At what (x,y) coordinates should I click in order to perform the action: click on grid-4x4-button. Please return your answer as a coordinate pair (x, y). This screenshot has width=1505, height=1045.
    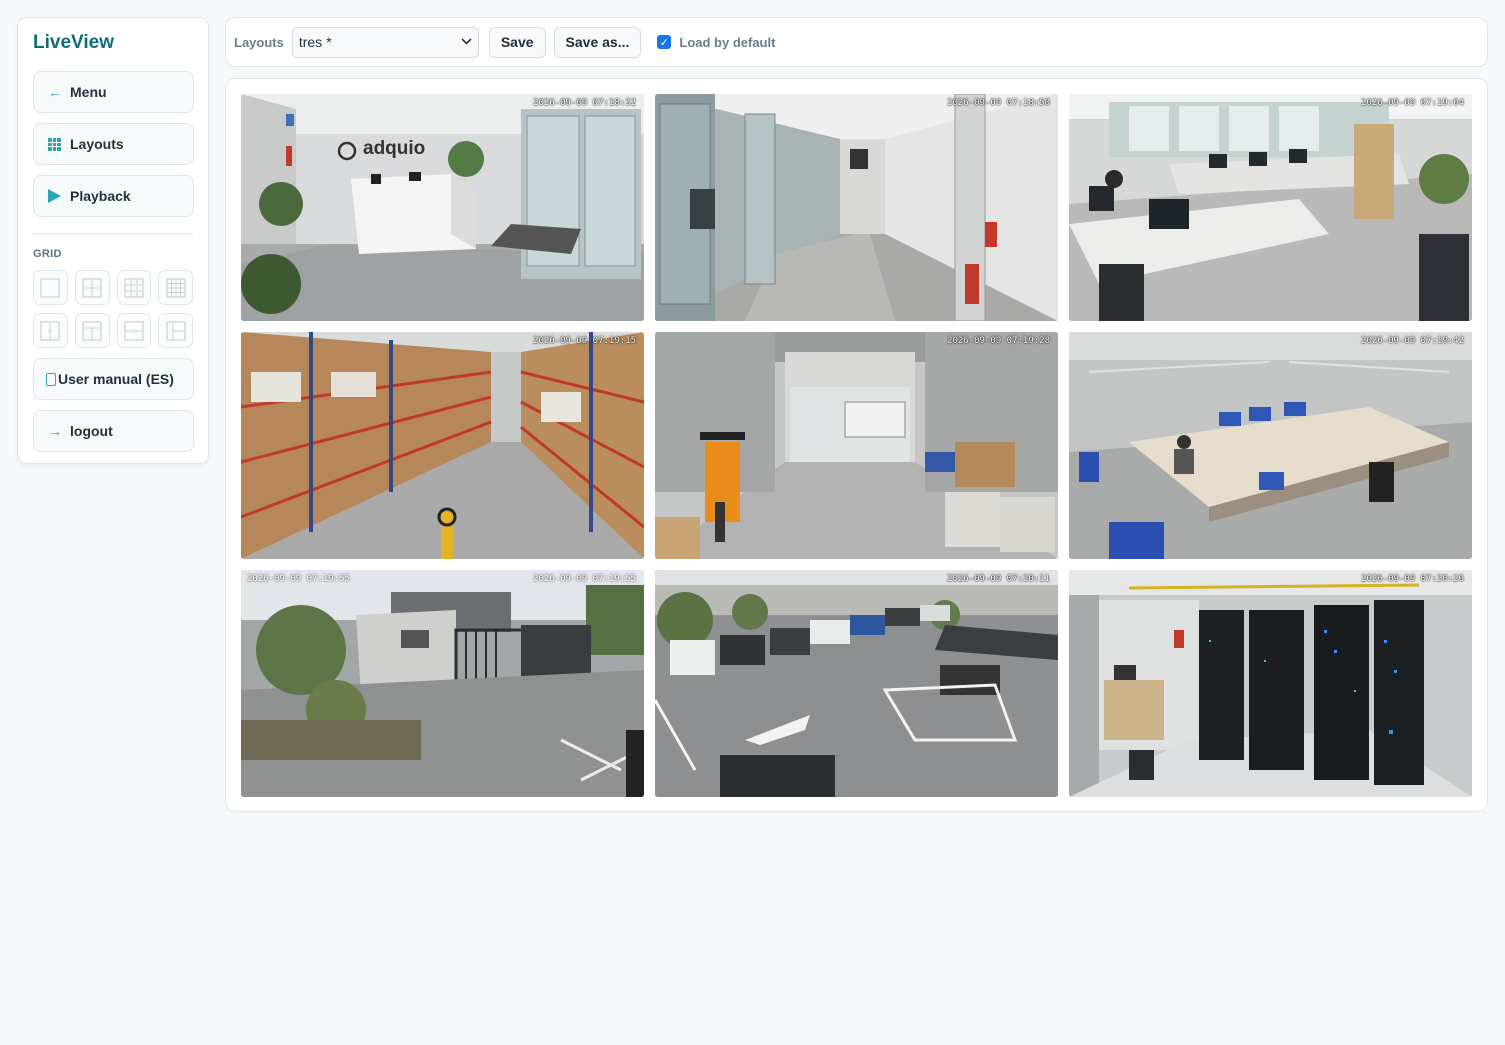
    Looking at the image, I should click on (175, 287).